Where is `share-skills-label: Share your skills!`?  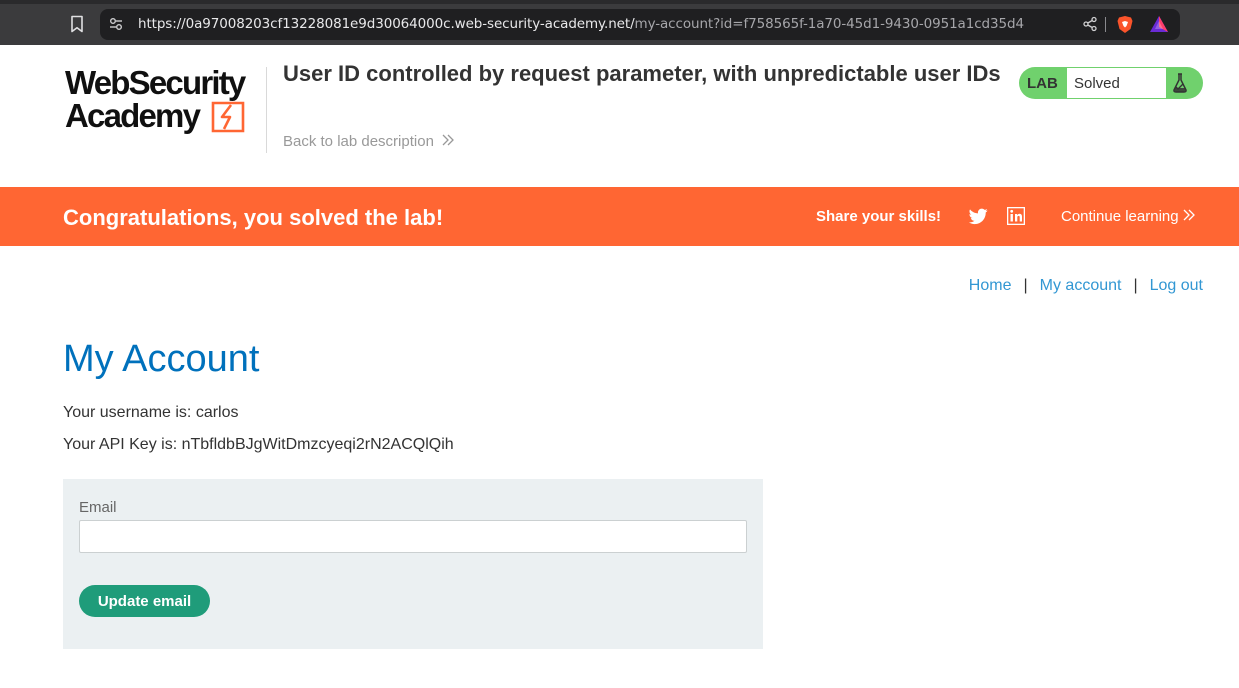
share-skills-label: Share your skills! is located at coordinates (879, 216).